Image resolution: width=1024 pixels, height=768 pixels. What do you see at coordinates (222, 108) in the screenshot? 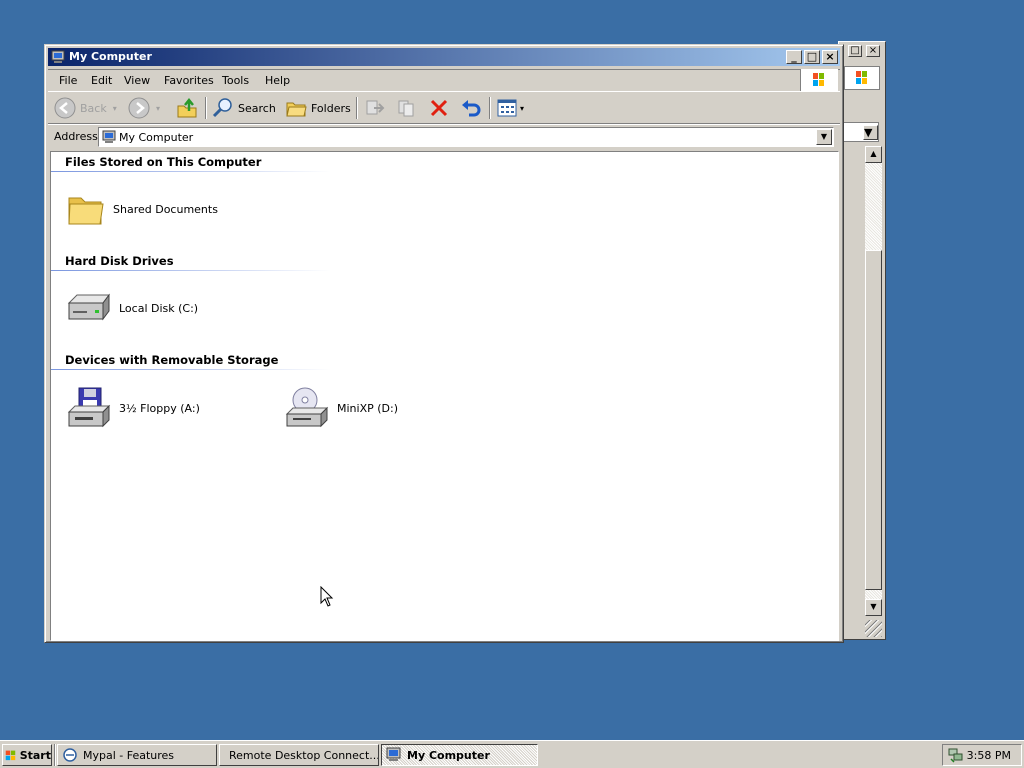
I see `search-icon` at bounding box center [222, 108].